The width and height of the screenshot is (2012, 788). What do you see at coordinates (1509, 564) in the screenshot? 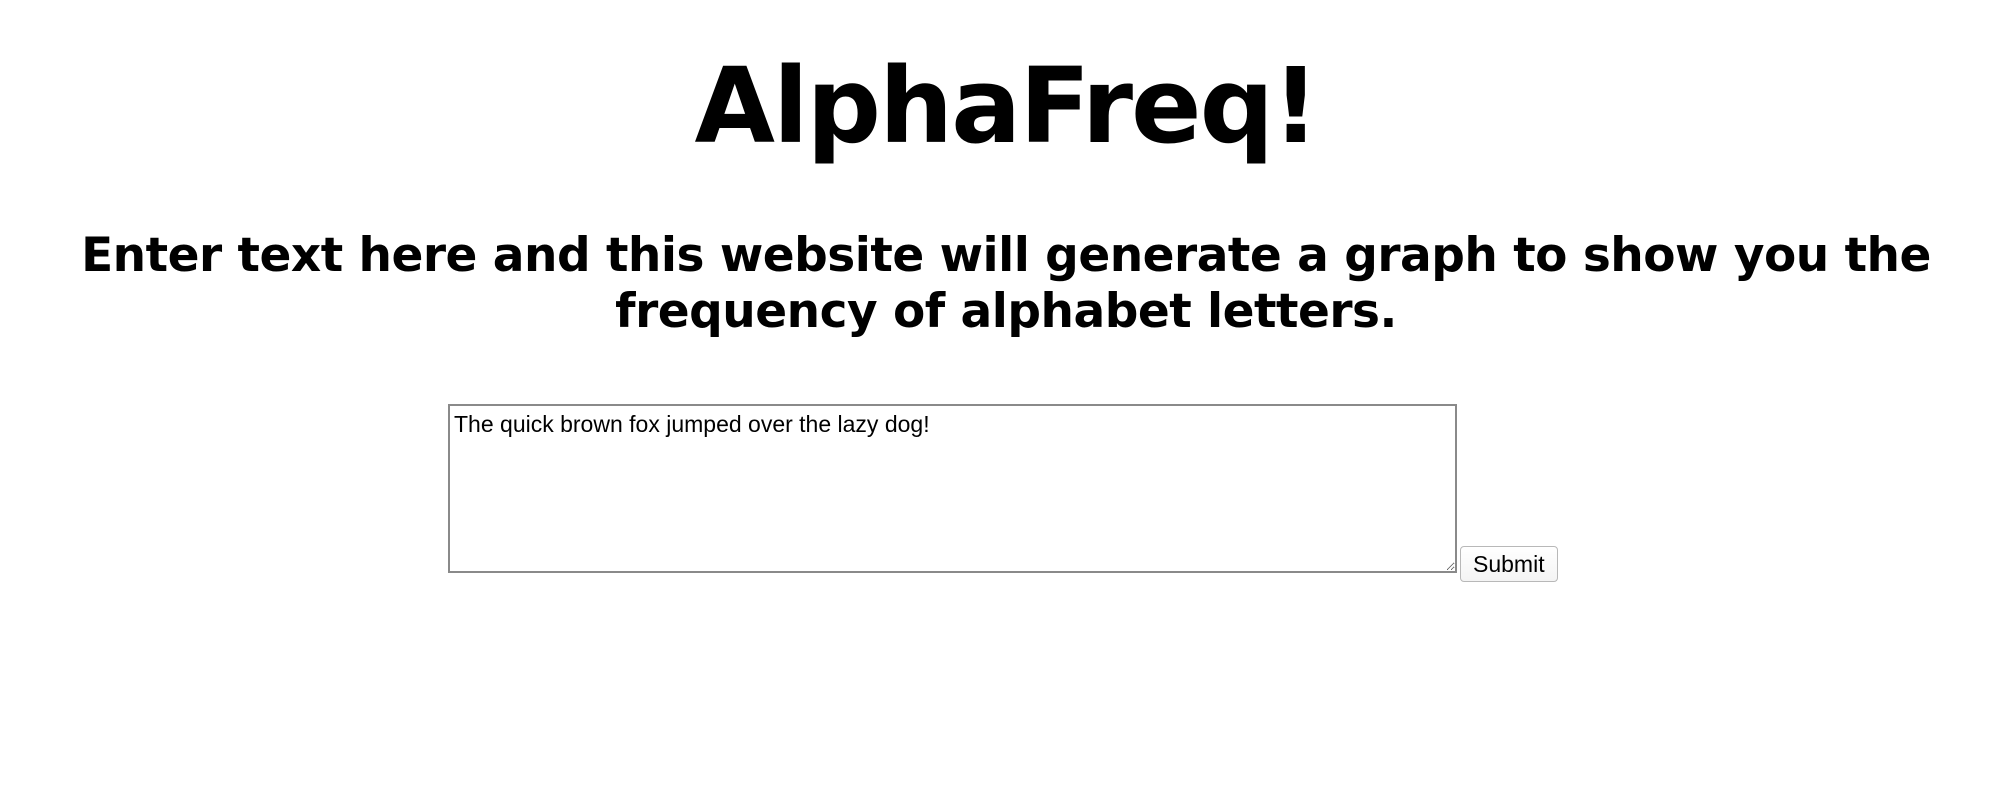
I see `submit-button: Submit` at bounding box center [1509, 564].